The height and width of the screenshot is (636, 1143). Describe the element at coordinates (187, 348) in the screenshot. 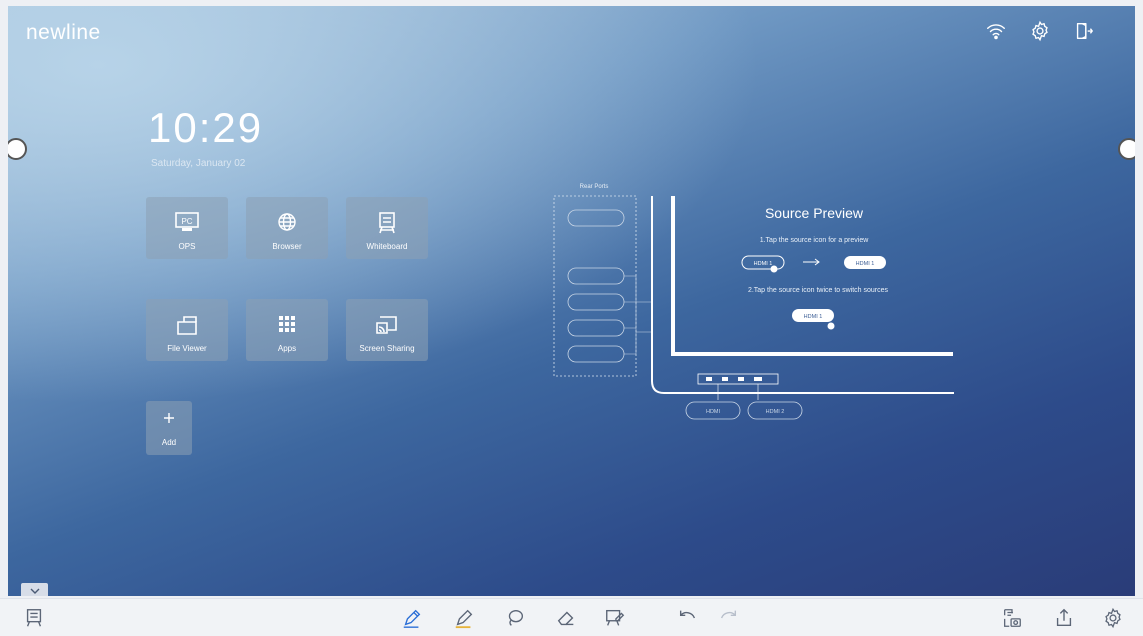

I see `app-tile-label: File Viewer` at that location.